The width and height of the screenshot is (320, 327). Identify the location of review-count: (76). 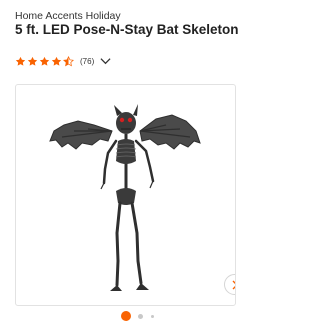
(87, 61).